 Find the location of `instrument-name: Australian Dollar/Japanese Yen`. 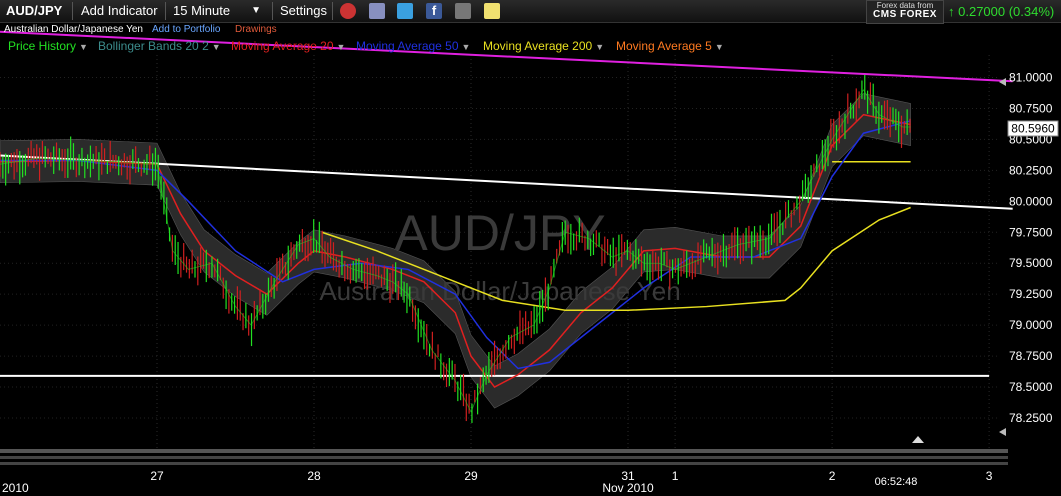

instrument-name: Australian Dollar/Japanese Yen is located at coordinates (73, 29).